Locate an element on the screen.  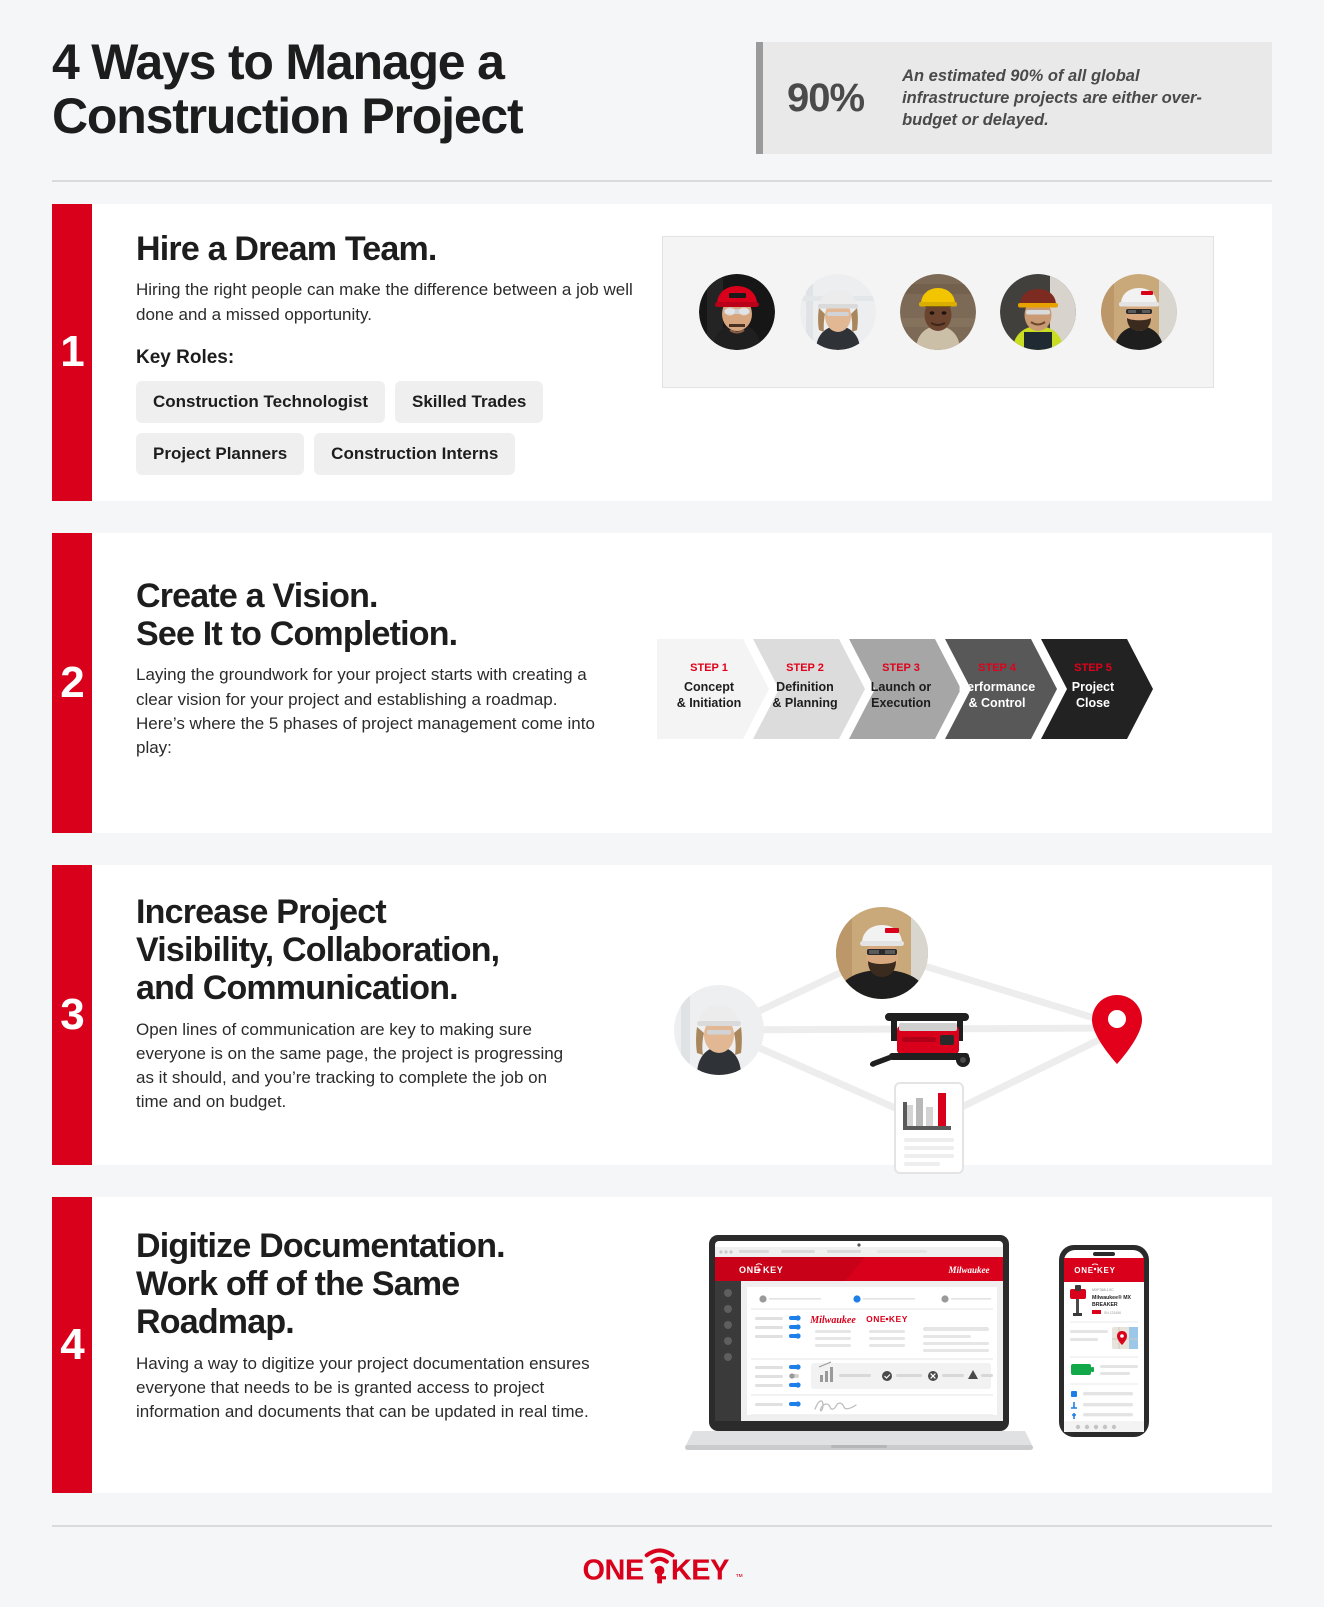
collaboration-network-diagram is located at coordinates (917, 1040).